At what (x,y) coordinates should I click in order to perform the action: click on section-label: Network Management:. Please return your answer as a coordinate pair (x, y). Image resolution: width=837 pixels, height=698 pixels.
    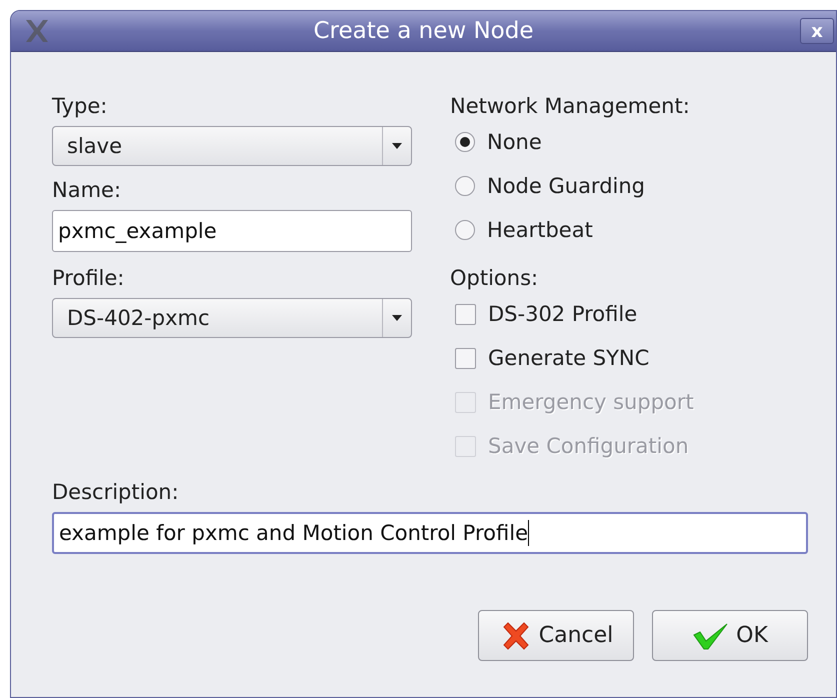
    Looking at the image, I should click on (570, 106).